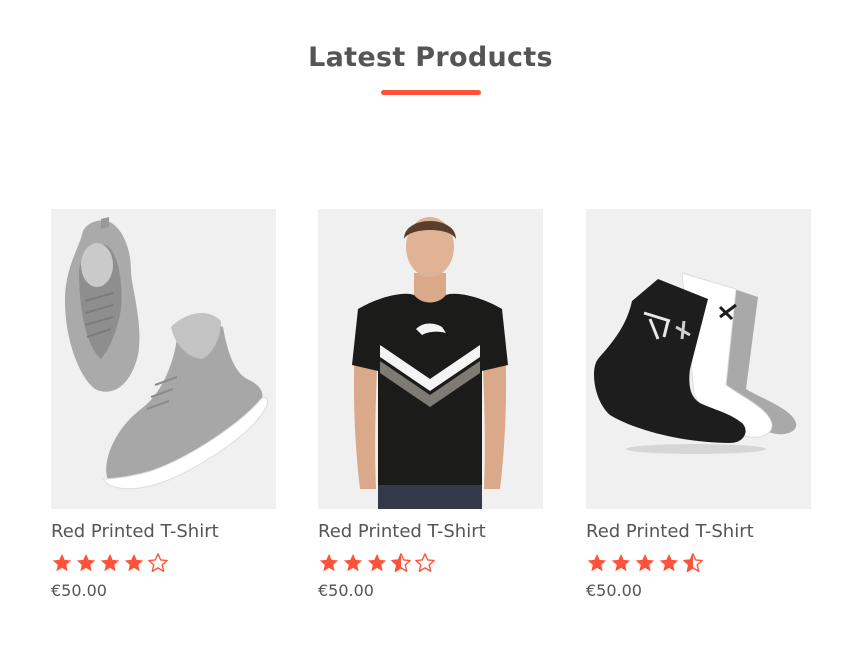  Describe the element at coordinates (430, 359) in the screenshot. I see `tshirt-model-image` at that location.